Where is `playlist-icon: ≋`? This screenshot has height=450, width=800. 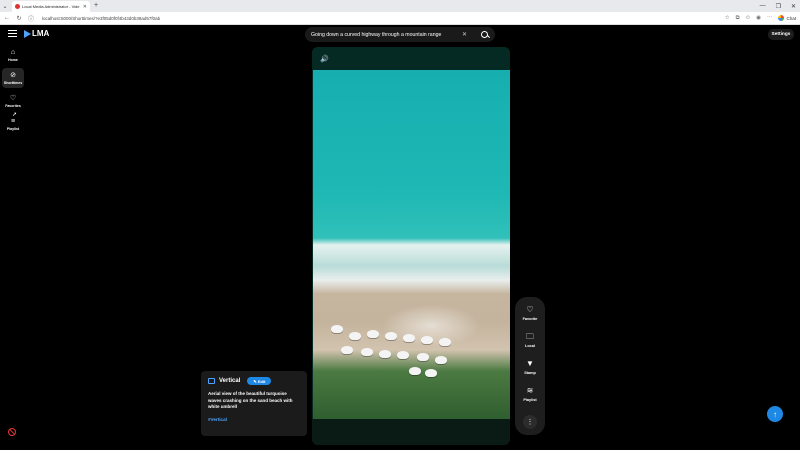
playlist-icon: ≋ is located at coordinates (530, 390).